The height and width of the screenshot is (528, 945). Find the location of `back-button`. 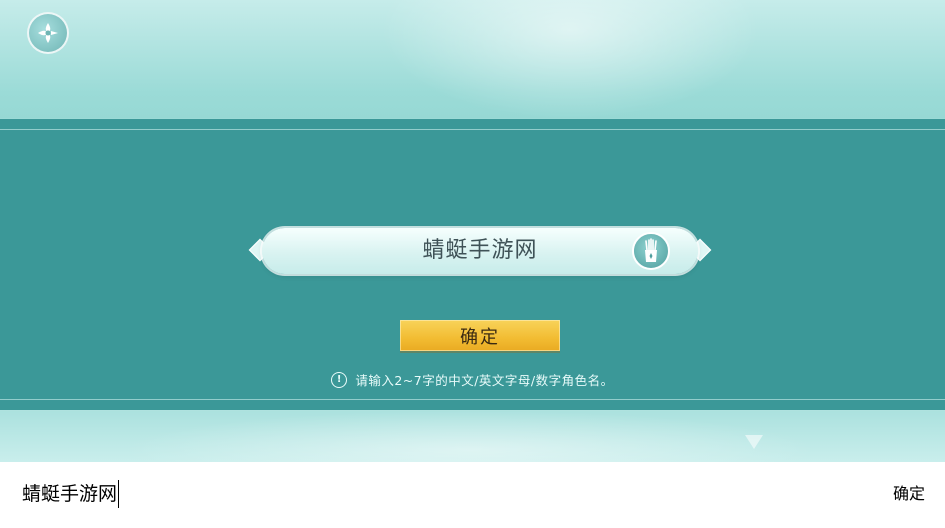

back-button is located at coordinates (48, 33).